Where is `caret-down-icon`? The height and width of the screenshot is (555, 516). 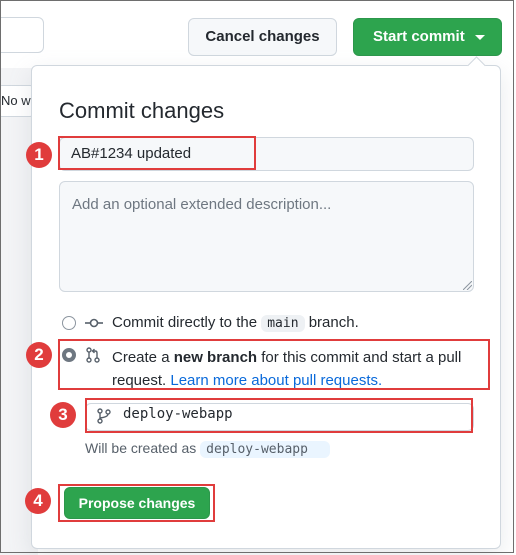 caret-down-icon is located at coordinates (480, 37).